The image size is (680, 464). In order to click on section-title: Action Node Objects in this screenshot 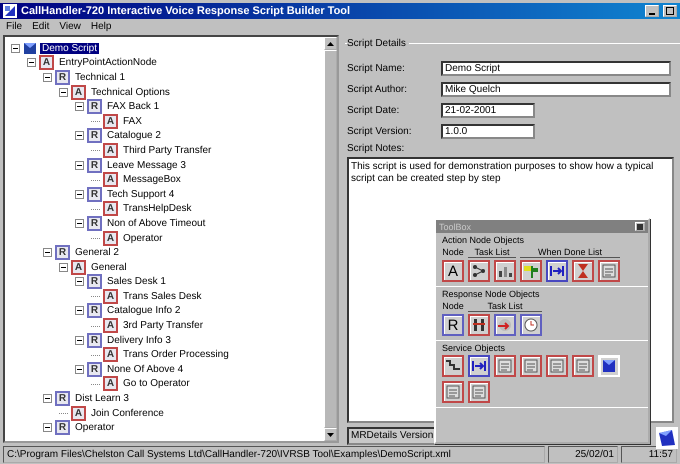, I will do `click(484, 240)`.